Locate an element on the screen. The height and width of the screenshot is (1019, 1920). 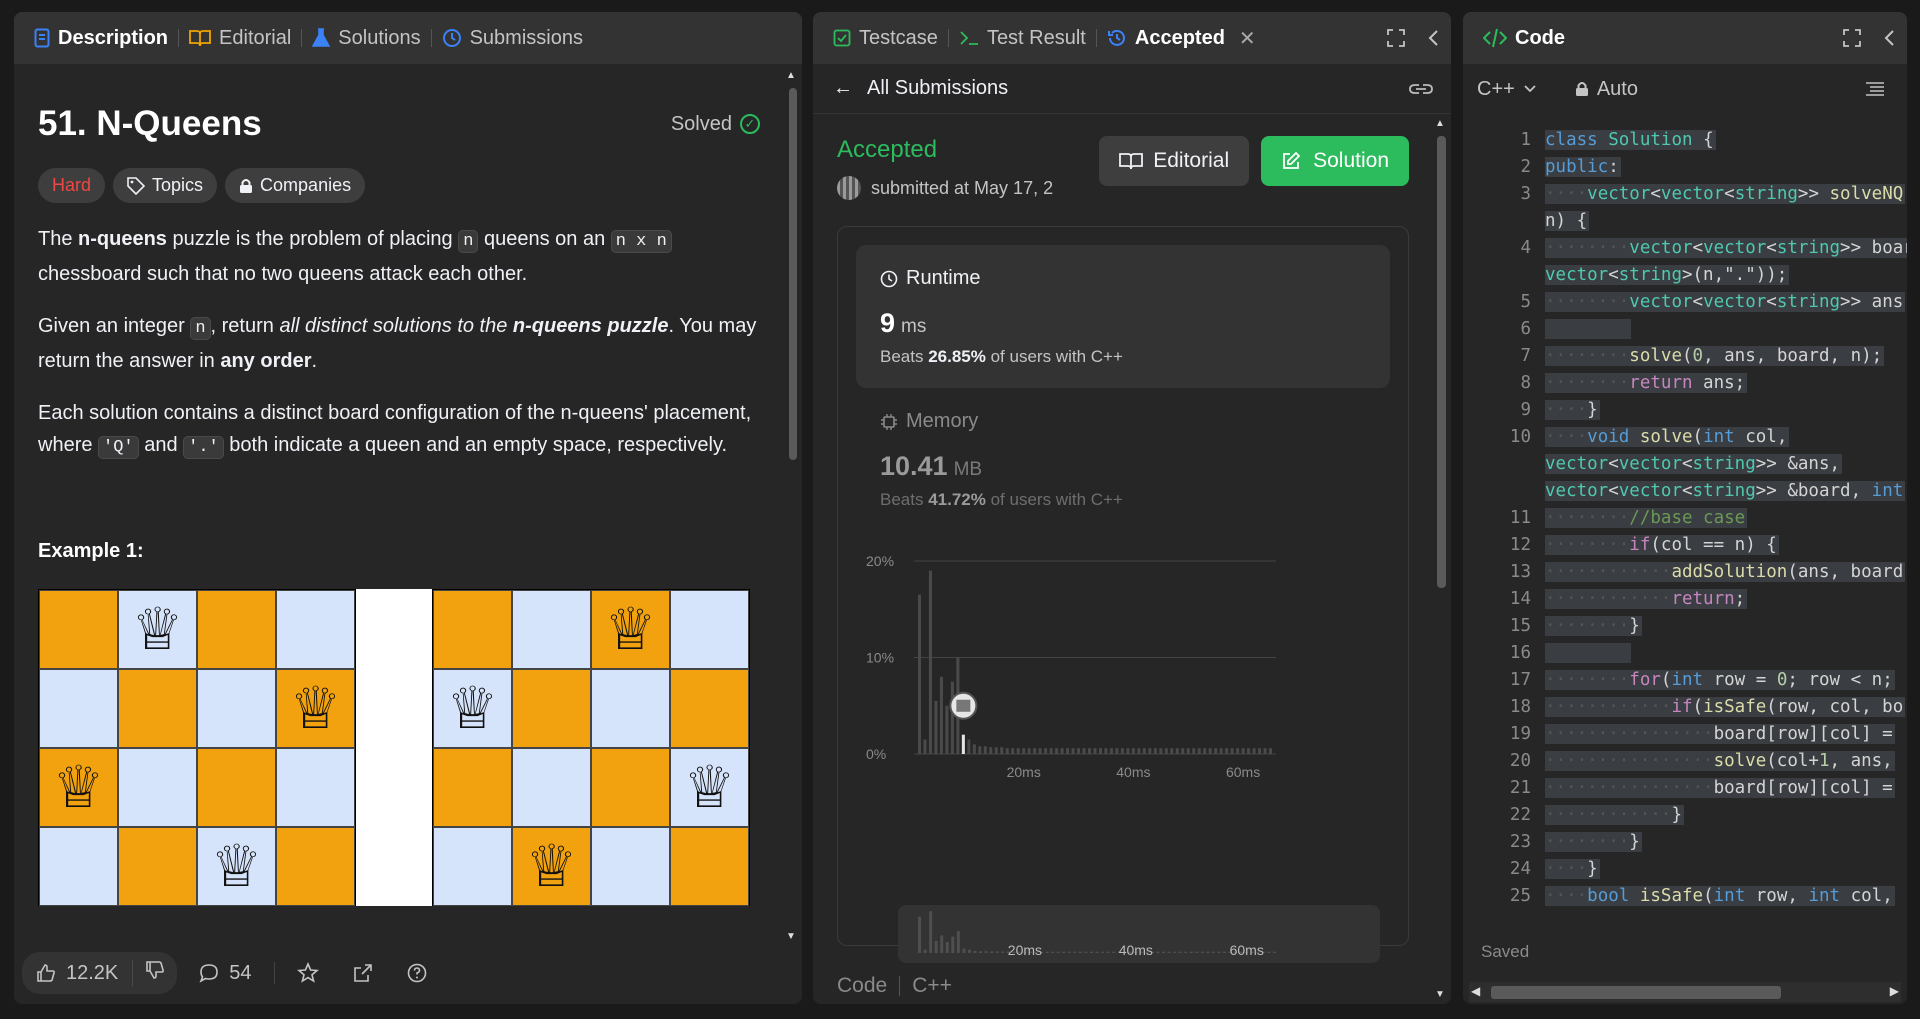
code-line: 6 is located at coordinates (1685, 328).